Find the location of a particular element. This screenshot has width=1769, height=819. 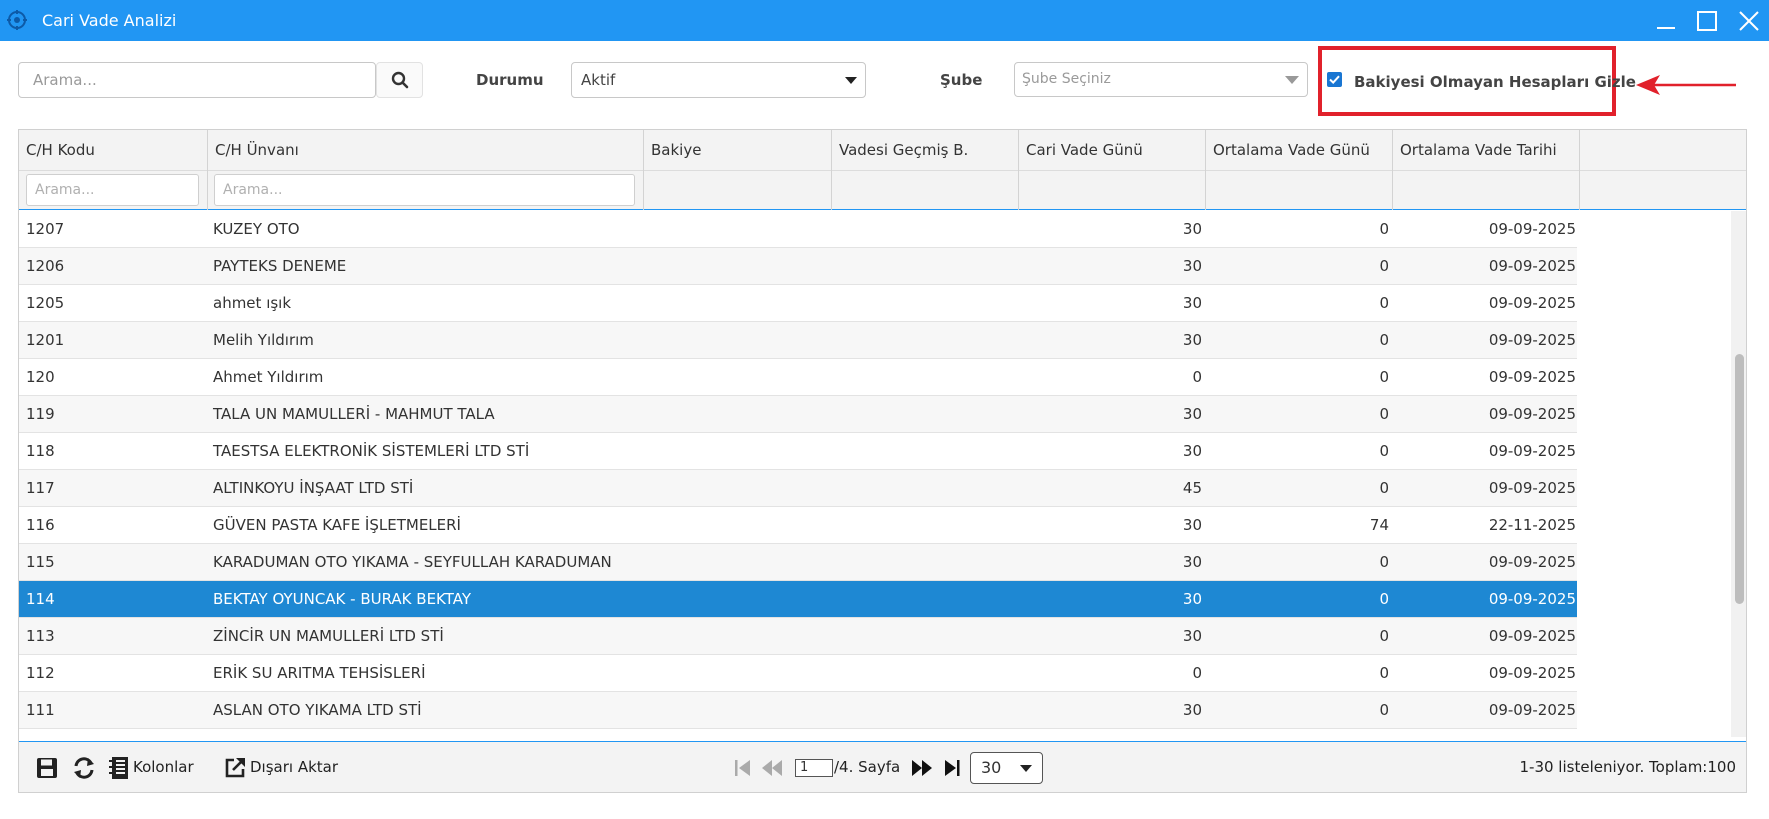

first-page-icon is located at coordinates (743, 768).